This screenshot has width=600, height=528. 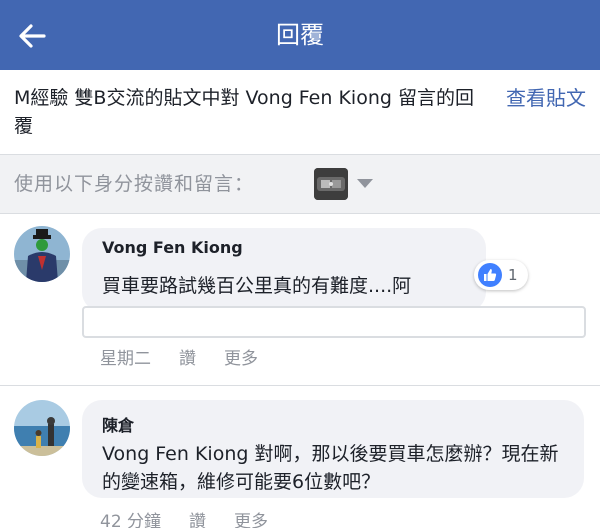 I want to click on reply-input, so click(x=334, y=322).